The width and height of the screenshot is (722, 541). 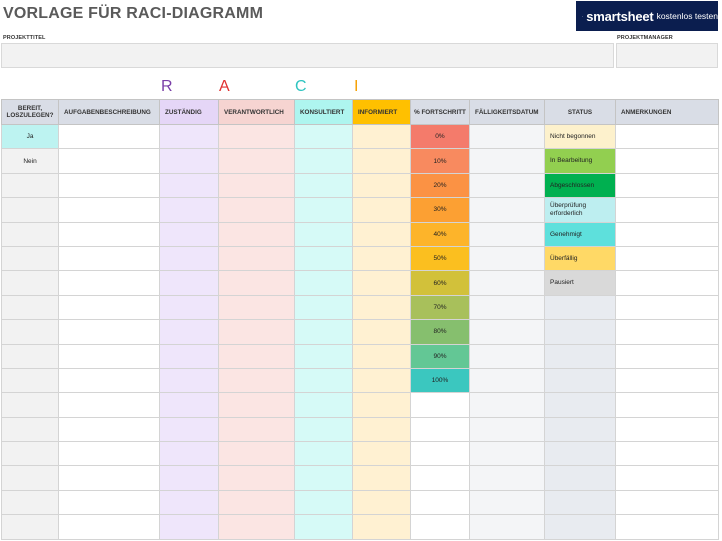 I want to click on status-cell: Nicht begonnen, so click(x=580, y=136).